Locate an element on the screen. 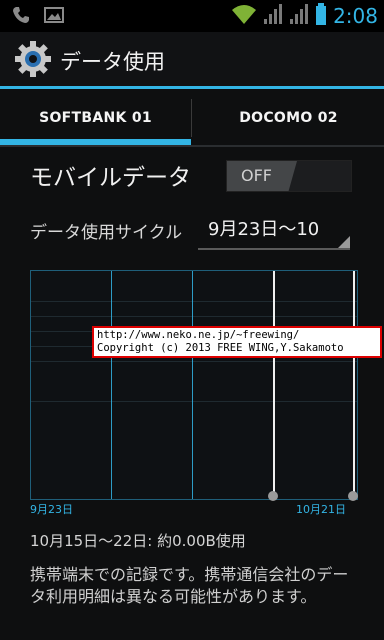 The width and height of the screenshot is (384, 640). battery-icon is located at coordinates (321, 16).